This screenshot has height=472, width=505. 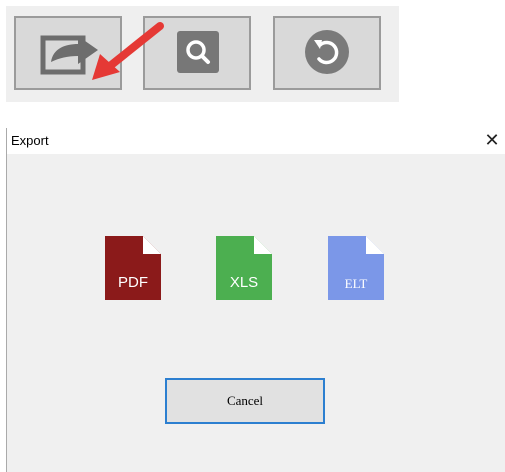 I want to click on undo-icon, so click(x=327, y=52).